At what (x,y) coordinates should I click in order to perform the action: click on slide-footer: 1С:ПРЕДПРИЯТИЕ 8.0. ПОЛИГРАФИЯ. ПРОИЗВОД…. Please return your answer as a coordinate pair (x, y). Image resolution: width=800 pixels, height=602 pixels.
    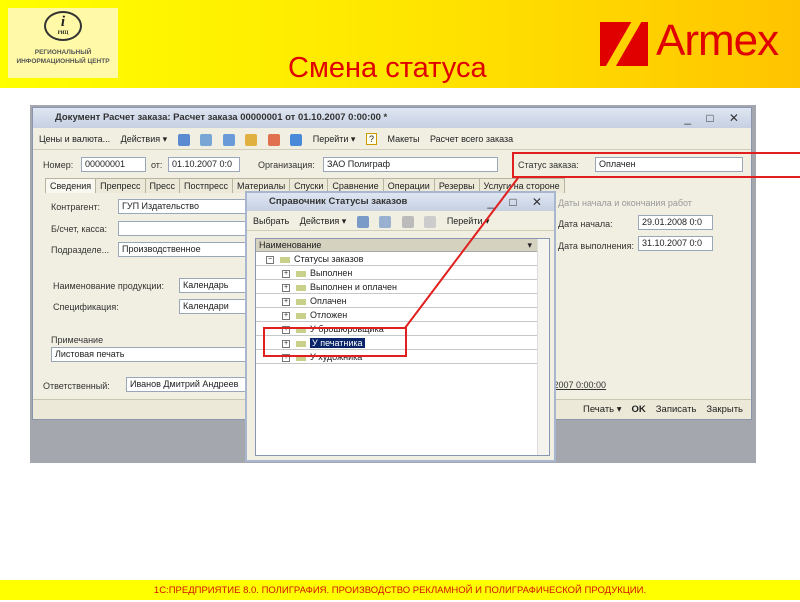
    Looking at the image, I should click on (400, 590).